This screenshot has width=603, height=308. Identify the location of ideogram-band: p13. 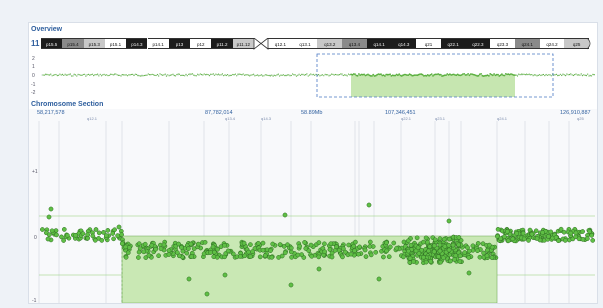
(179, 43).